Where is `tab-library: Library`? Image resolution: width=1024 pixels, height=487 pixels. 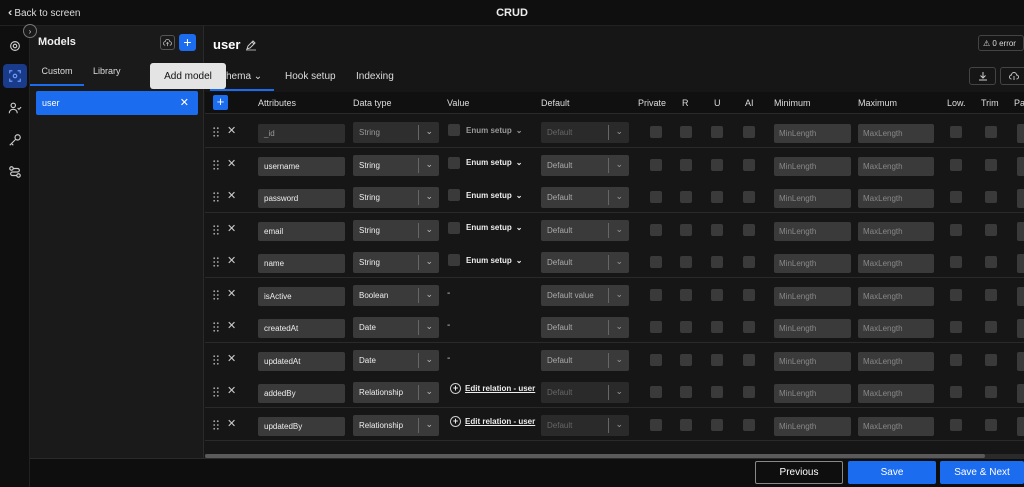
tab-library: Library is located at coordinates (107, 71).